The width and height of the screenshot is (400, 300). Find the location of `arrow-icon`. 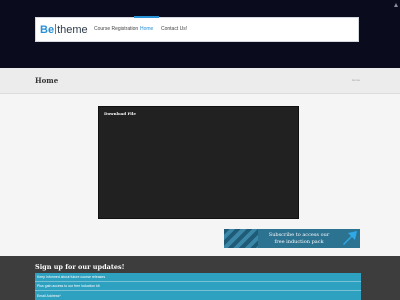

arrow-icon is located at coordinates (350, 238).